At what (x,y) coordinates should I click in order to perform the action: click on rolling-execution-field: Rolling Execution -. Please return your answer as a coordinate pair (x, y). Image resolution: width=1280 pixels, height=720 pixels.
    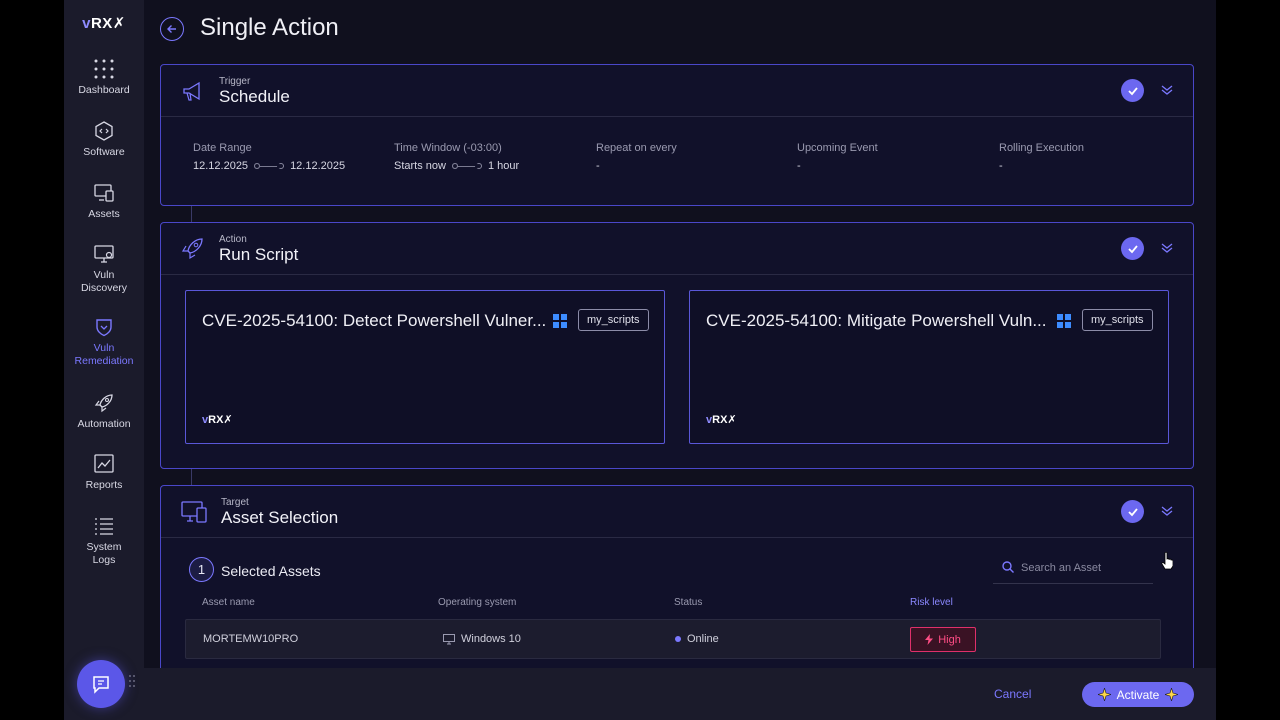
    Looking at the image, I should click on (1041, 157).